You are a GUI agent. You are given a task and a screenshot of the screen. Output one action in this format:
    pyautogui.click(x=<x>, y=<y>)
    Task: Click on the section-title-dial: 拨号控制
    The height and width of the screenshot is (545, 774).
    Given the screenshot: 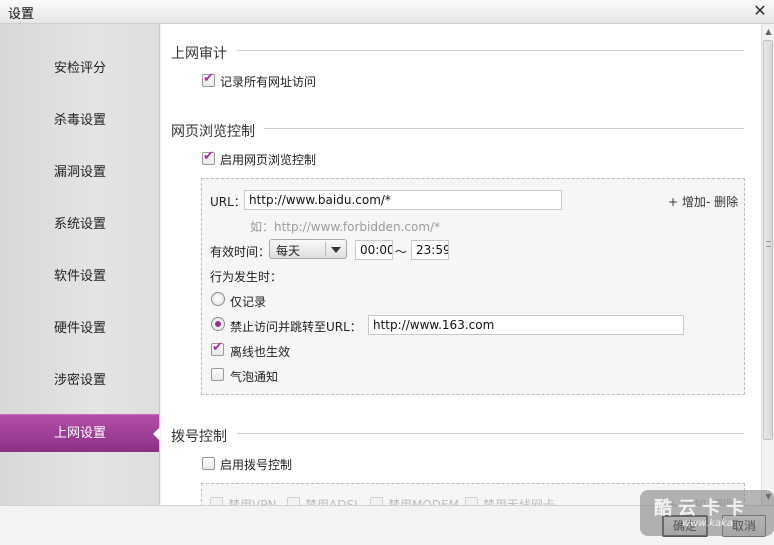 What is the action you would take?
    pyautogui.click(x=199, y=437)
    